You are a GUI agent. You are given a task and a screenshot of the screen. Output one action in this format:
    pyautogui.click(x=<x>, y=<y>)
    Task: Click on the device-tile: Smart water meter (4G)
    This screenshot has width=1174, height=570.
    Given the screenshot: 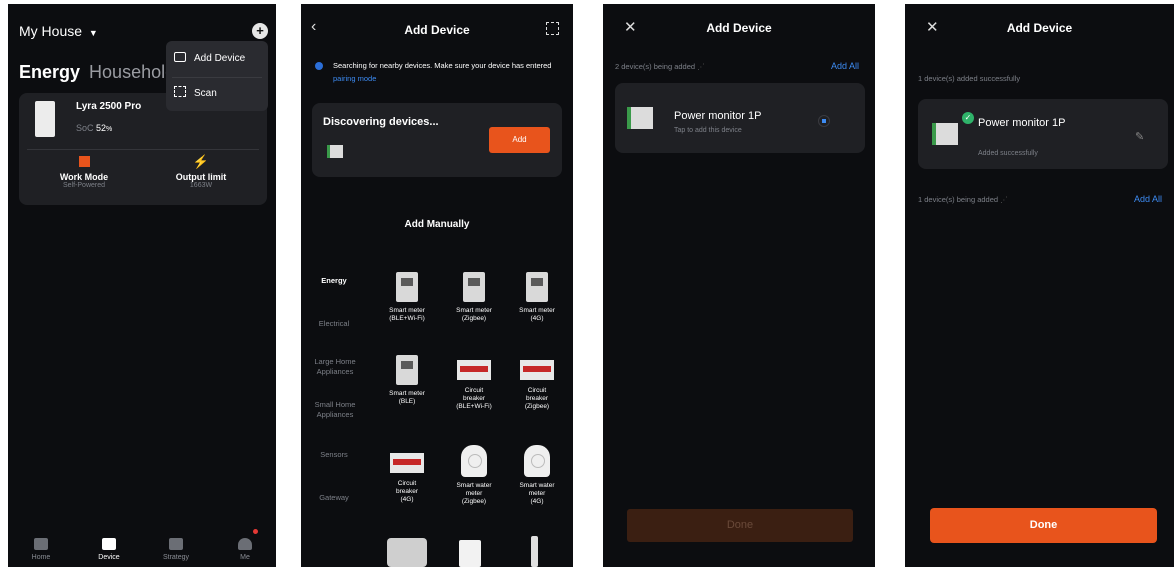 What is the action you would take?
    pyautogui.click(x=537, y=475)
    